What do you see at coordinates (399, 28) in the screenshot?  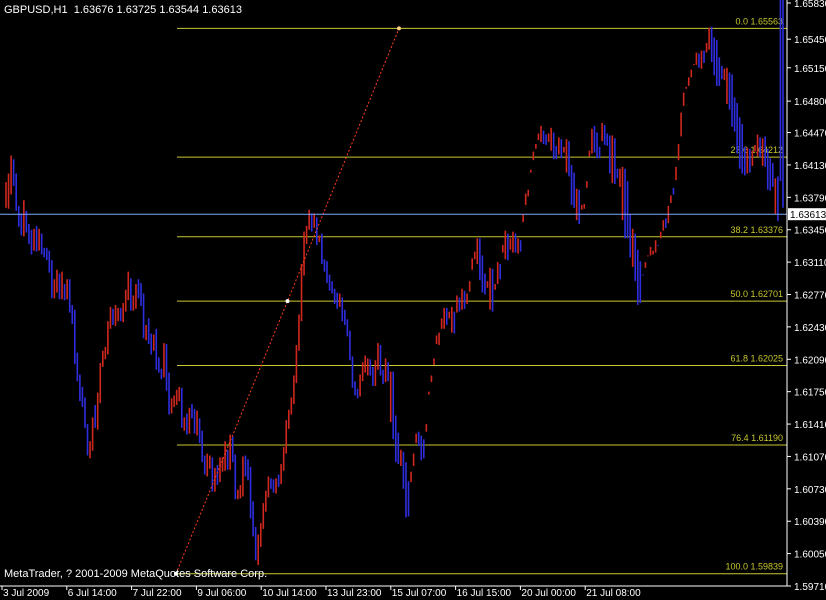 I see `trend-anchor-end` at bounding box center [399, 28].